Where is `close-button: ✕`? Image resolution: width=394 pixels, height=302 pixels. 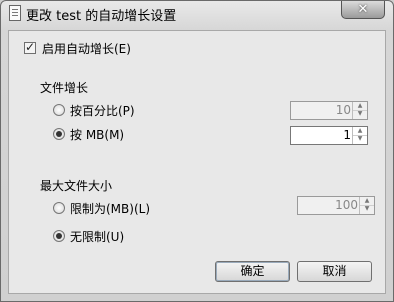
close-button: ✕ is located at coordinates (363, 10).